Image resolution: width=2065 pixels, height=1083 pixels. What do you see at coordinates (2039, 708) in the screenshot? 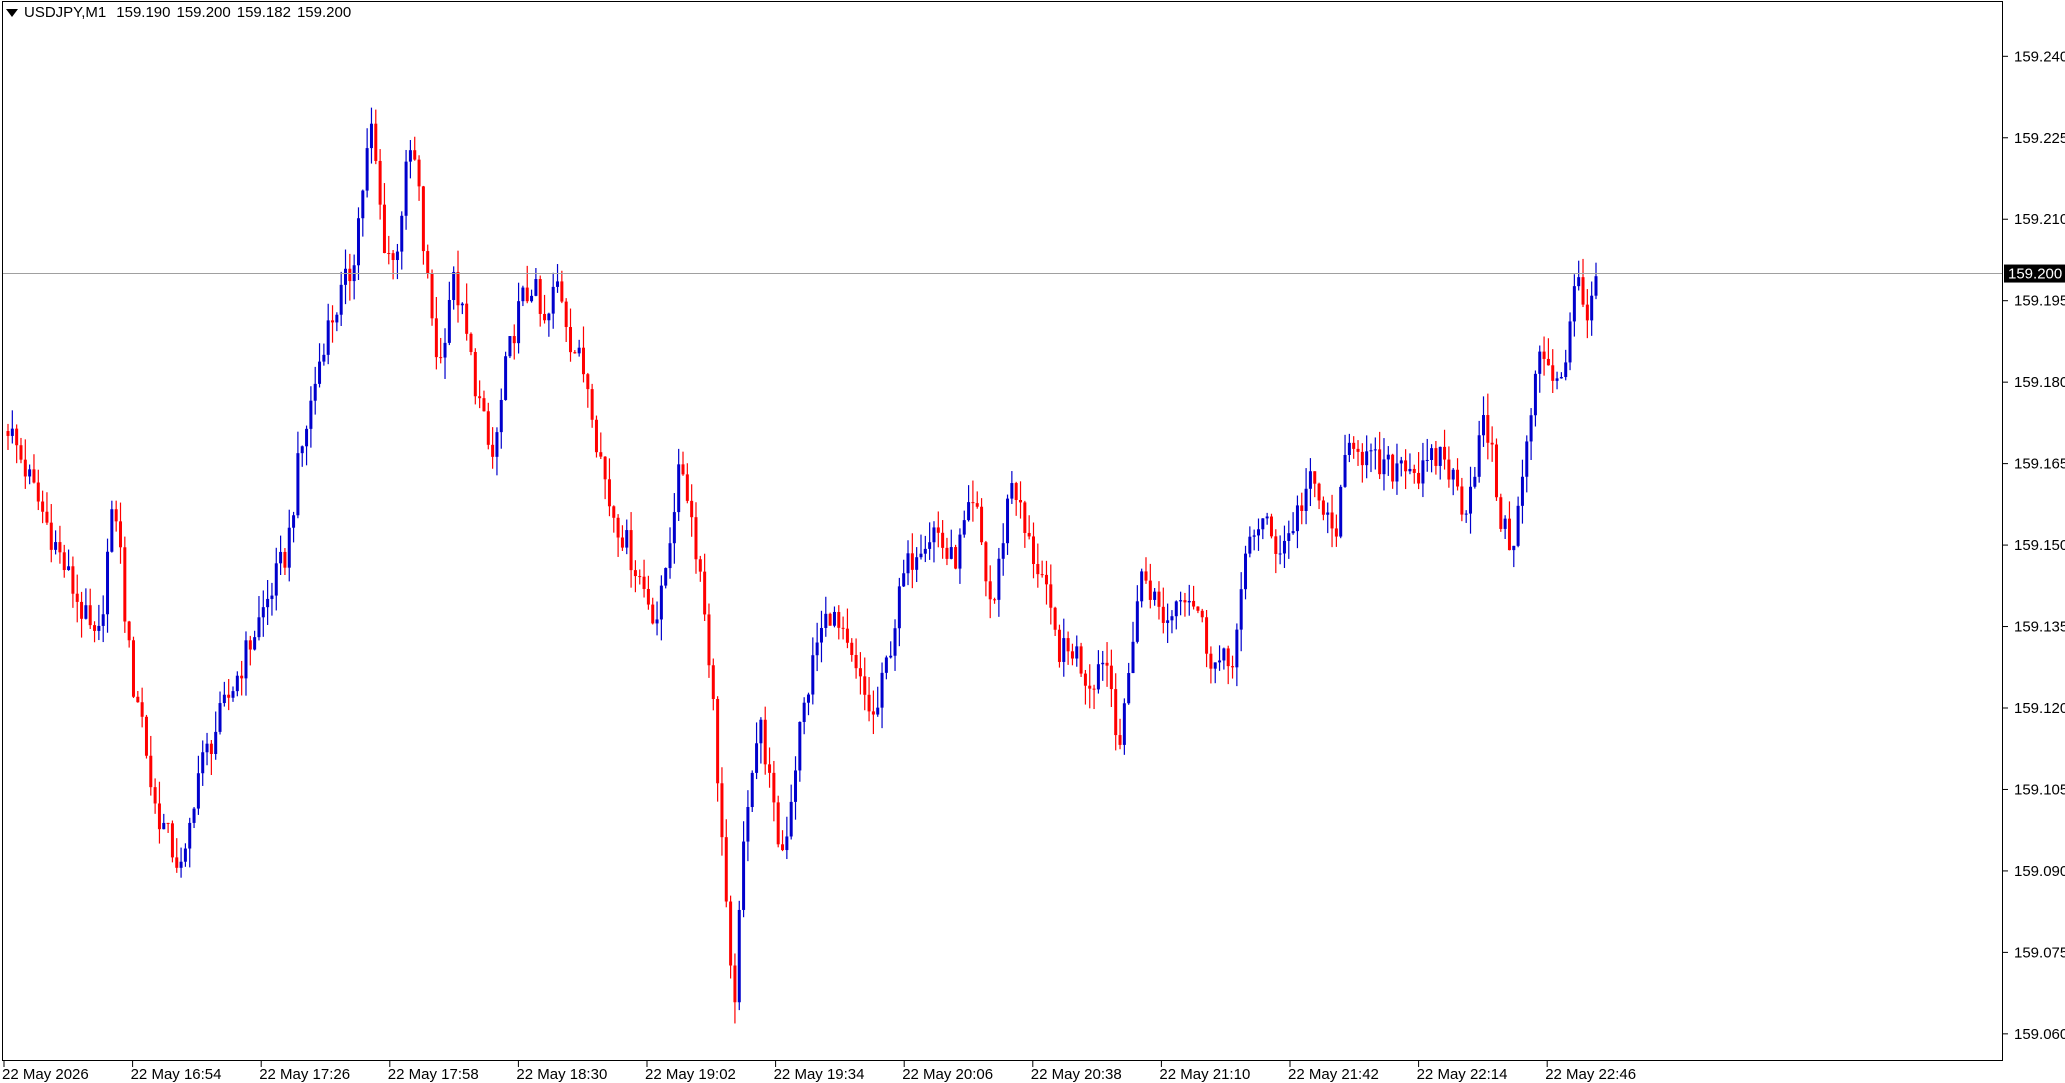
I see `y-tick-label: 159.120` at bounding box center [2039, 708].